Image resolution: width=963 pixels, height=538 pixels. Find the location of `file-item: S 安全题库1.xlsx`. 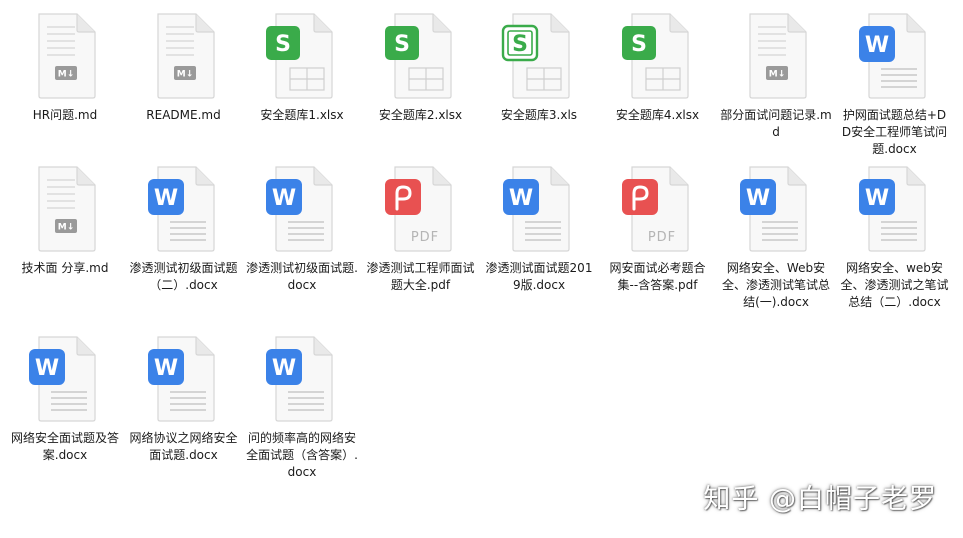

file-item: S 安全题库1.xlsx is located at coordinates (302, 68).